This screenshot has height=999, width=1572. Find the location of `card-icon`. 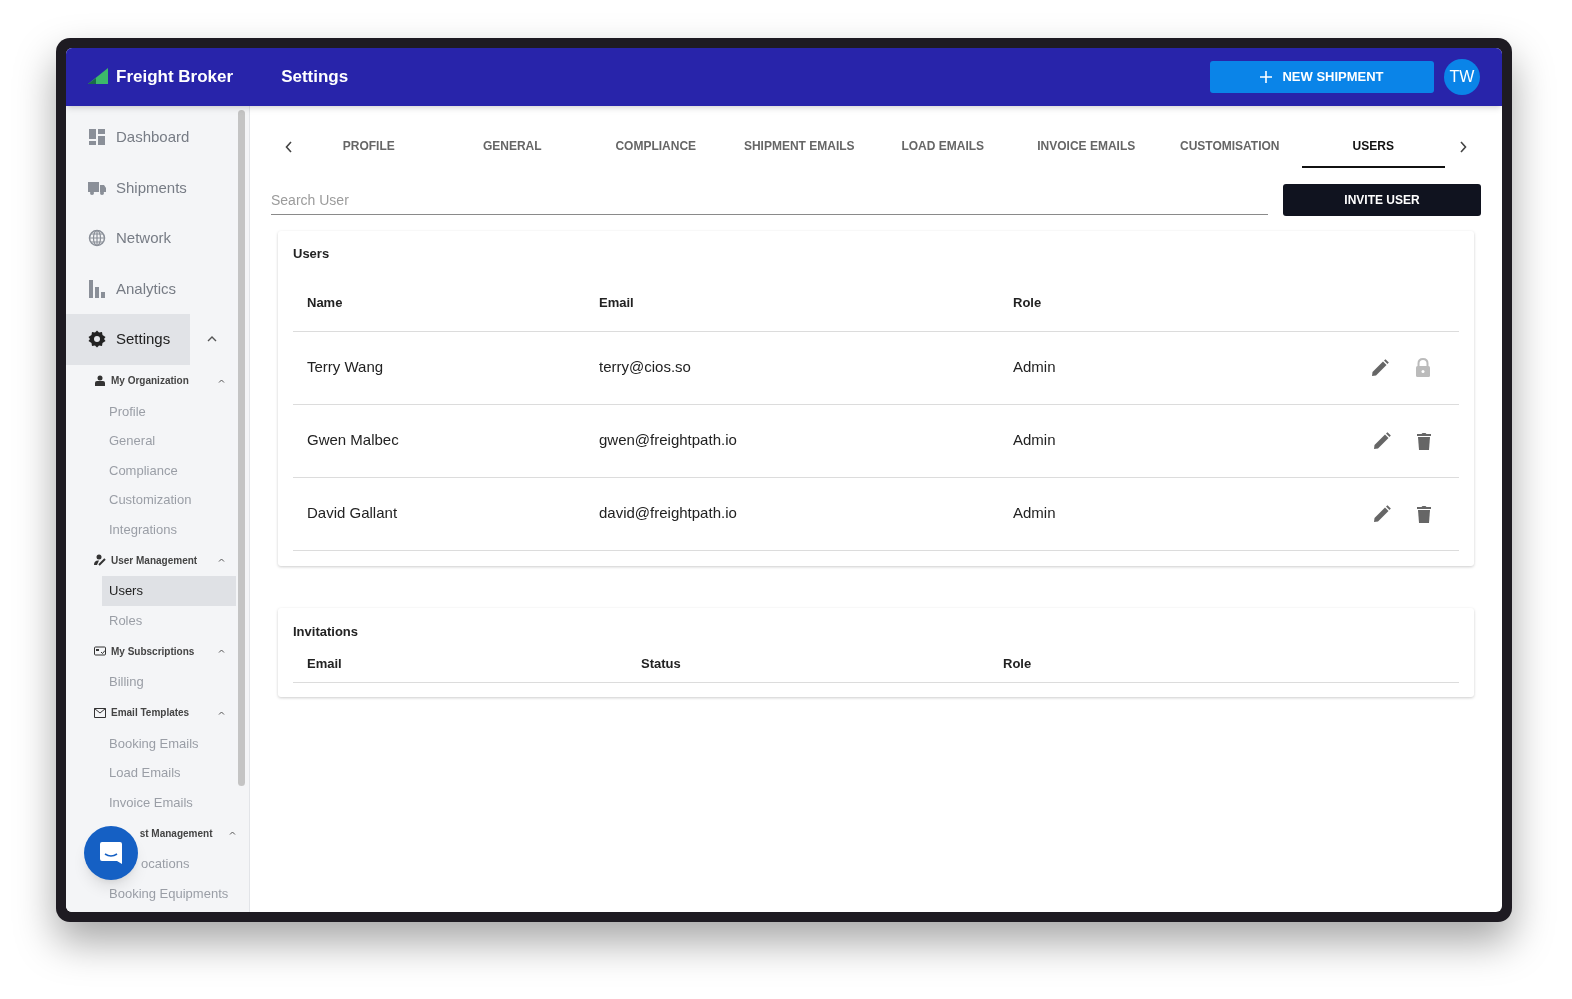

card-icon is located at coordinates (100, 651).